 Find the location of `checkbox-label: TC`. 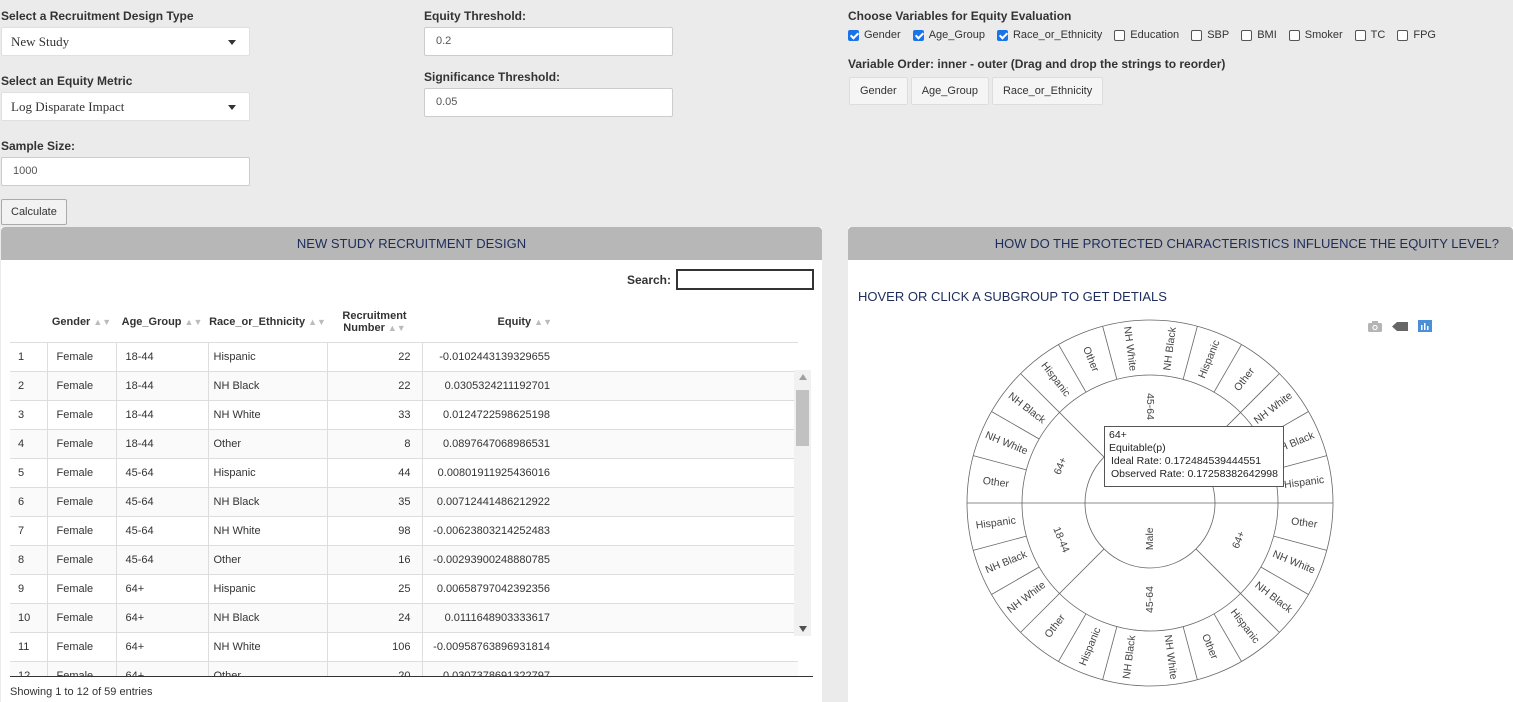

checkbox-label: TC is located at coordinates (1378, 35).